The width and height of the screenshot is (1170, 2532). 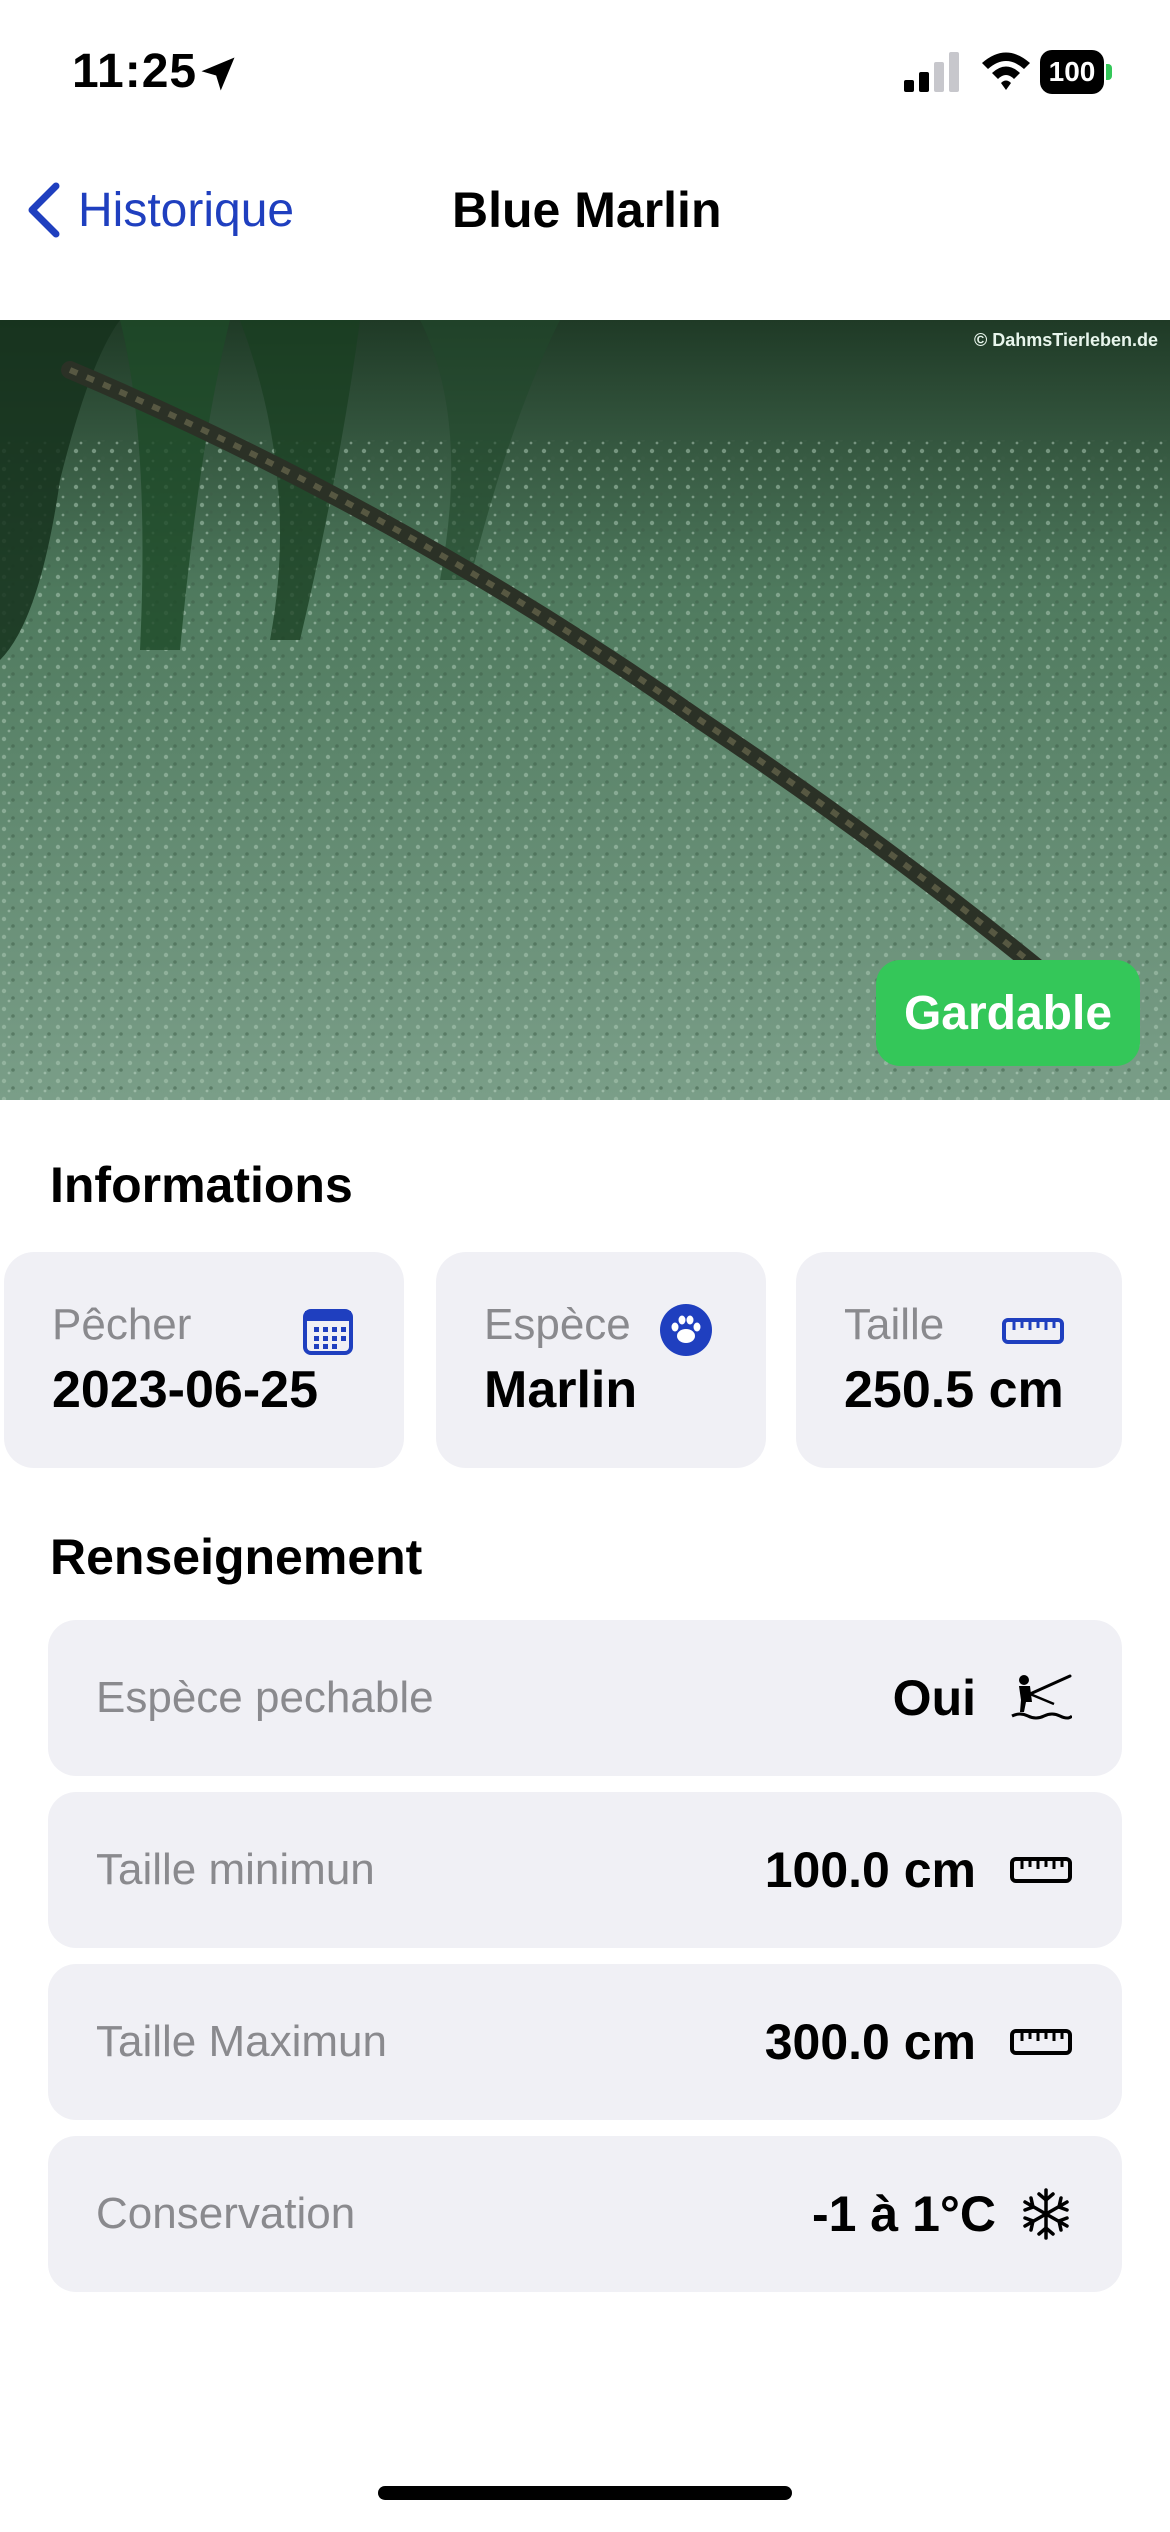 What do you see at coordinates (585, 75) in the screenshot?
I see `status-bar: 11:25 100` at bounding box center [585, 75].